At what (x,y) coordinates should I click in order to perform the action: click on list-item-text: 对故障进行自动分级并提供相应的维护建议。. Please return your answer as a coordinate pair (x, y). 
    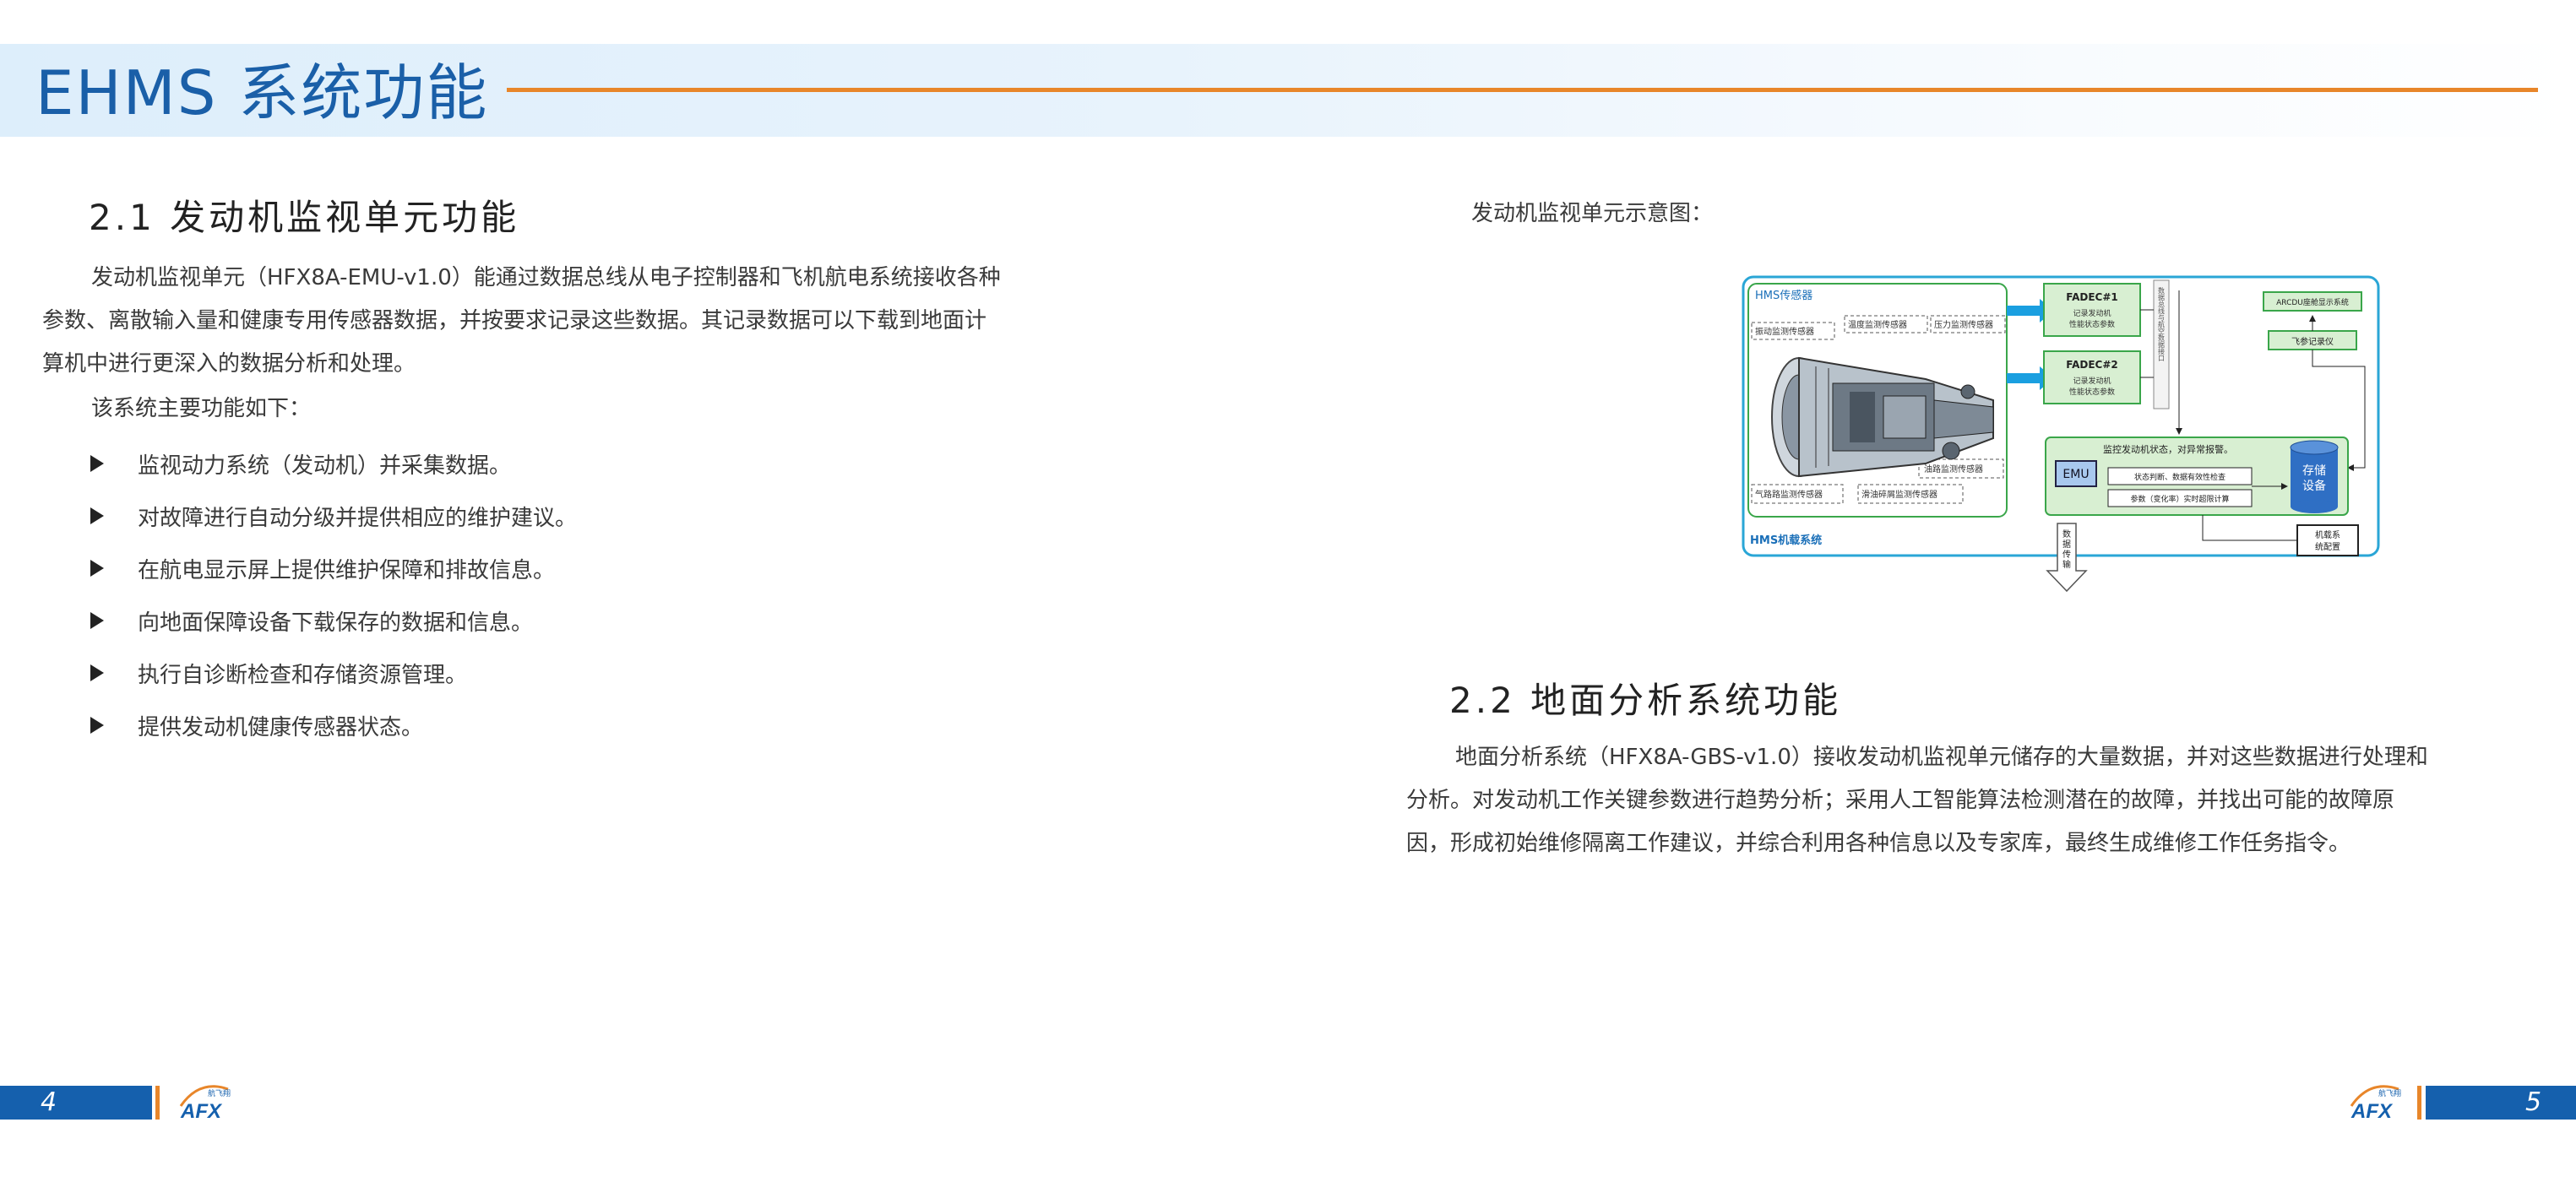
    Looking at the image, I should click on (358, 518).